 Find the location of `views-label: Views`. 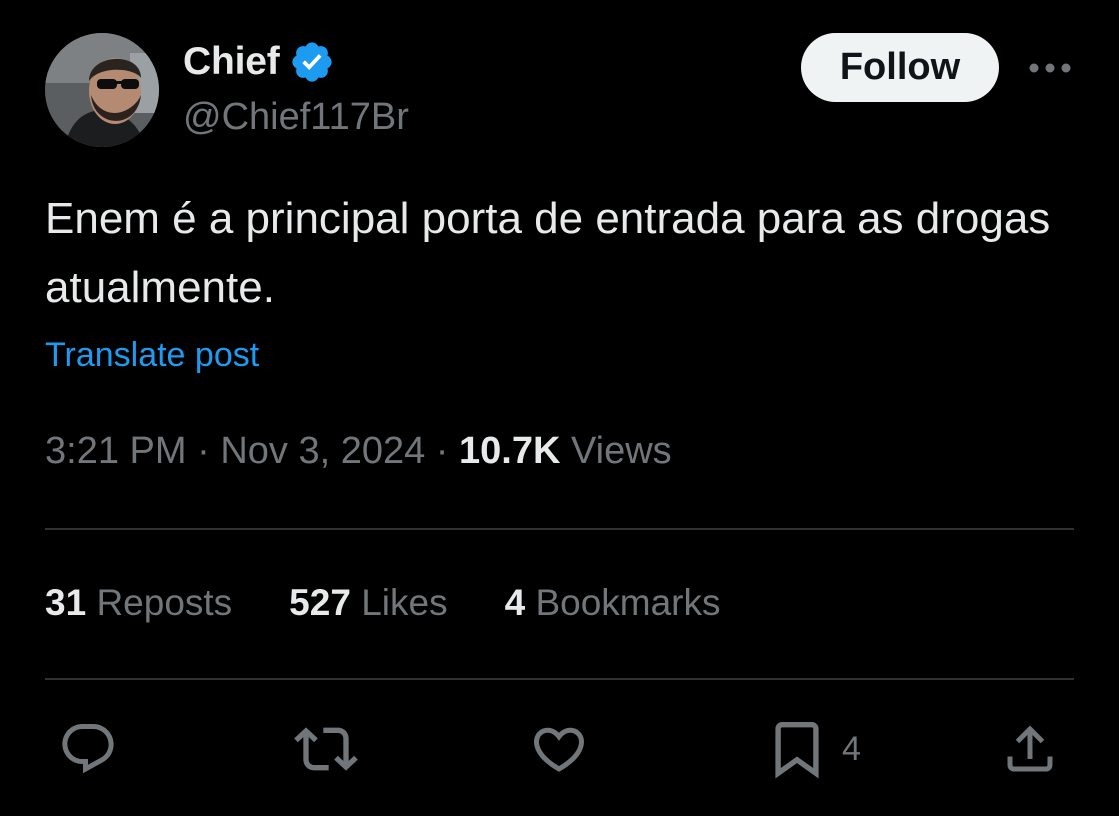

views-label: Views is located at coordinates (621, 451).